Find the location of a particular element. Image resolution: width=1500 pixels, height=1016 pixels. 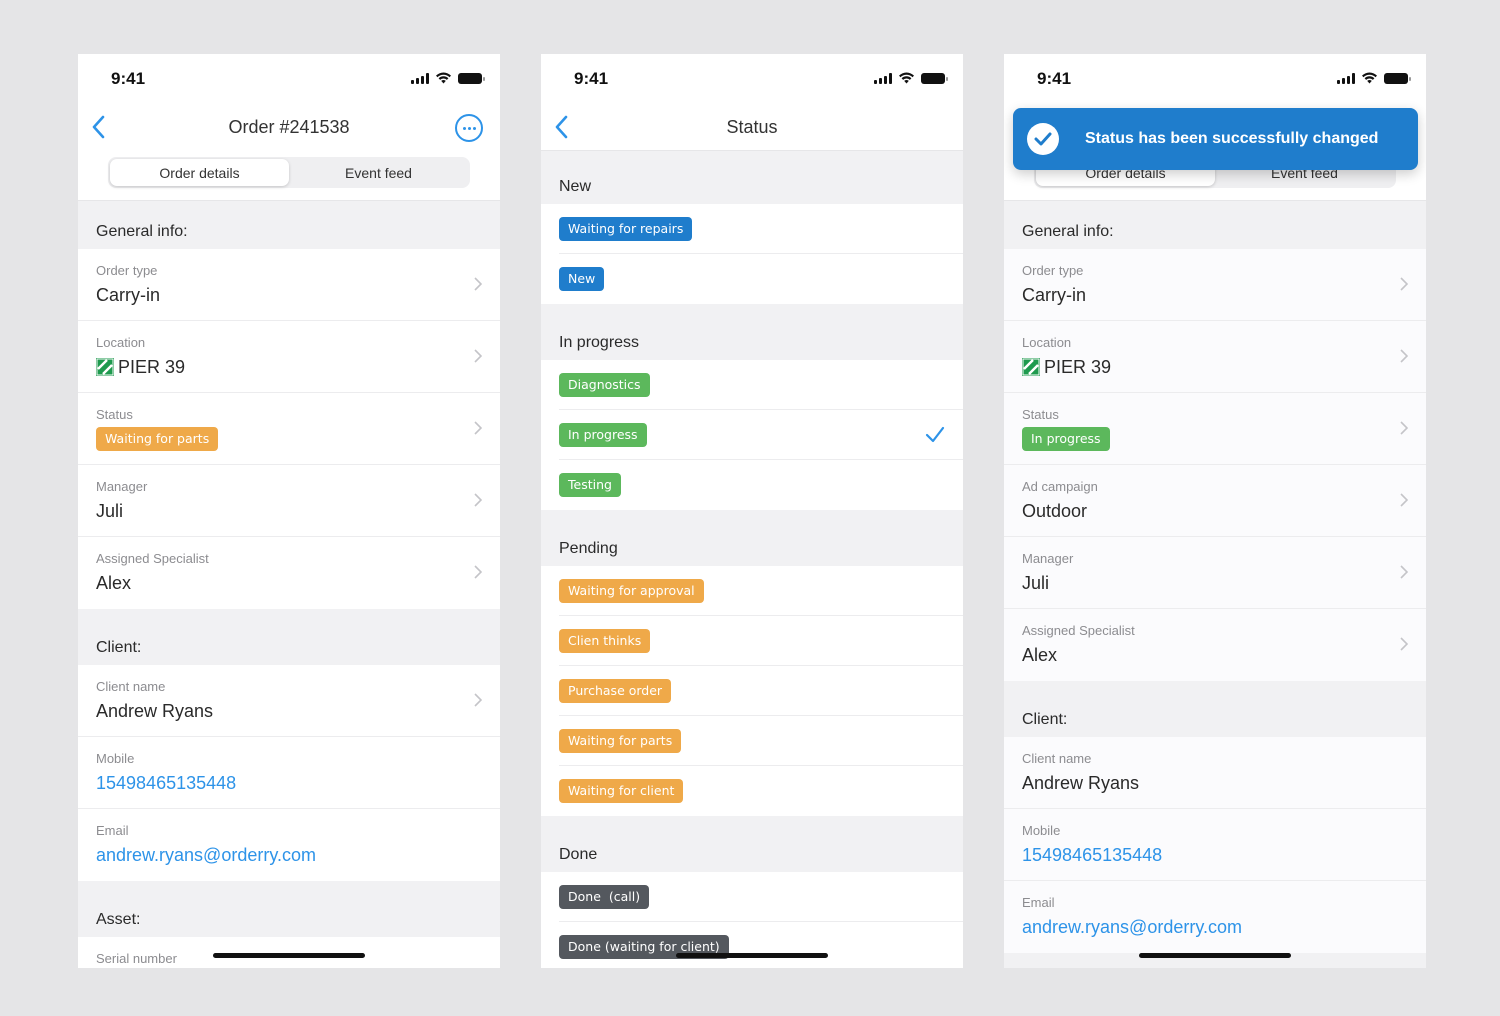

status-badge: Testing is located at coordinates (590, 485).